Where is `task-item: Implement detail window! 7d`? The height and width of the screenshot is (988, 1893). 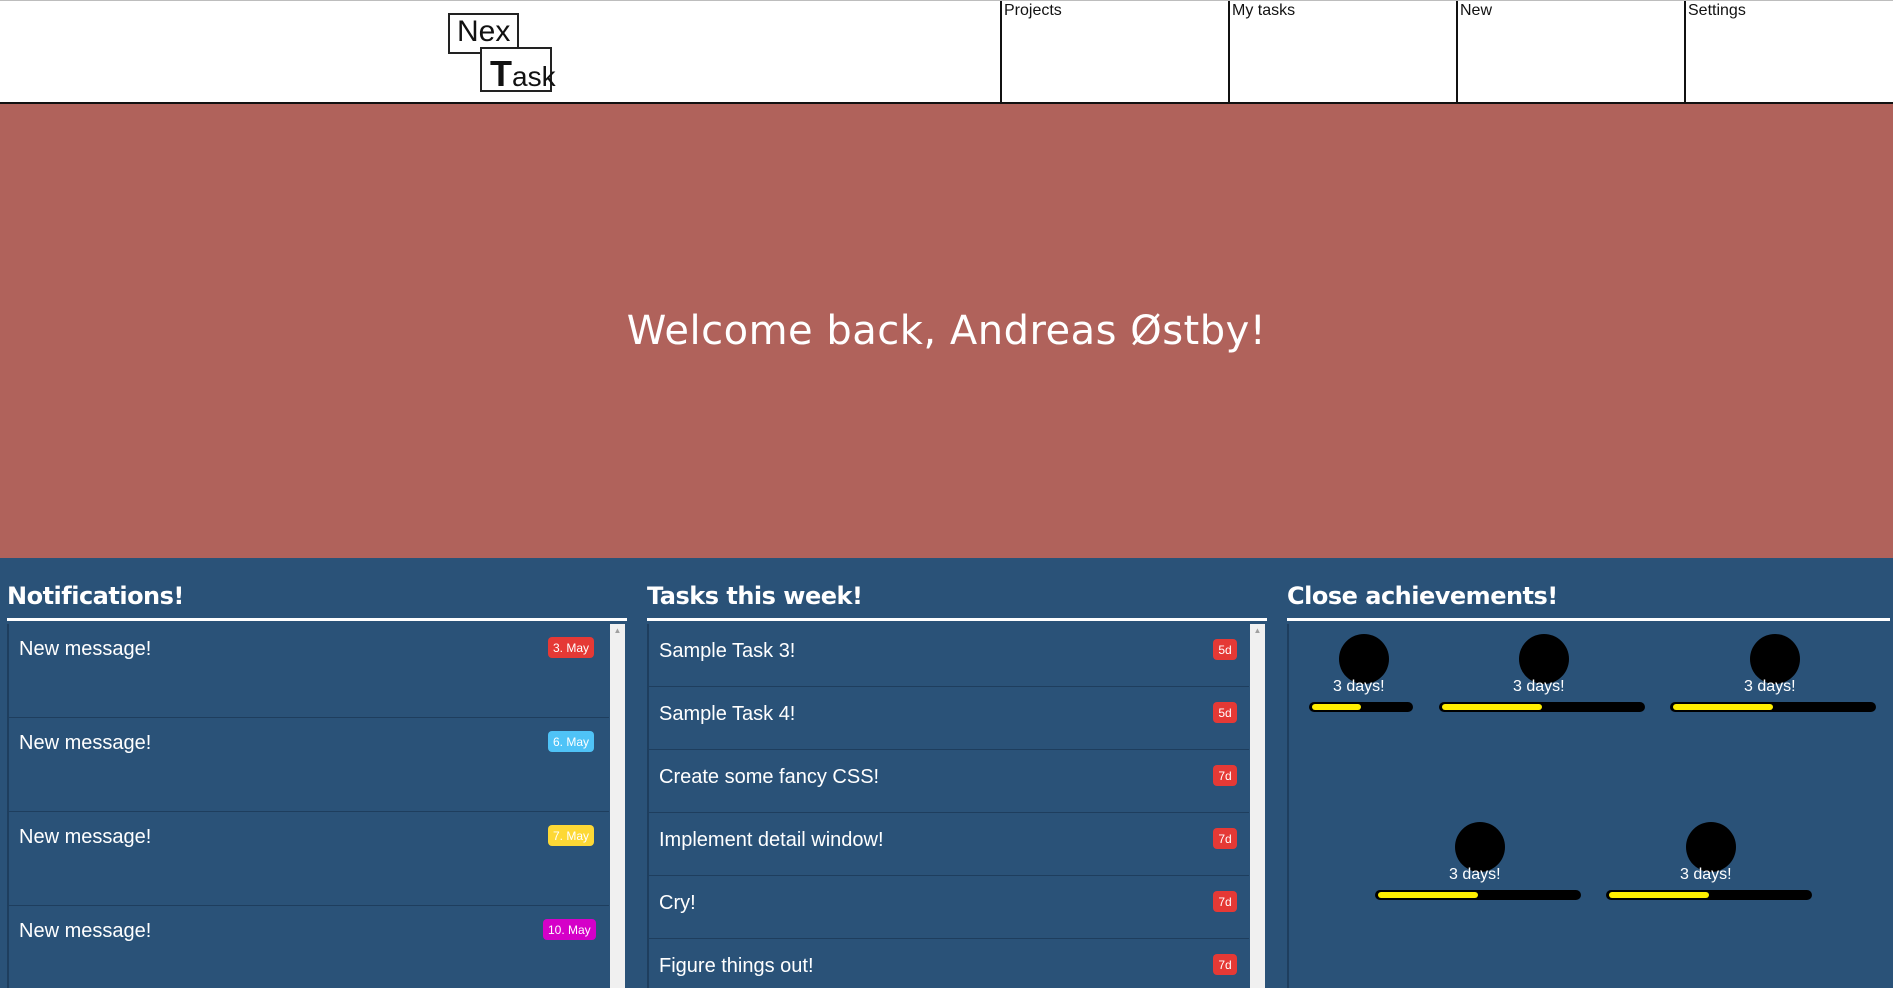 task-item: Implement detail window! 7d is located at coordinates (949, 844).